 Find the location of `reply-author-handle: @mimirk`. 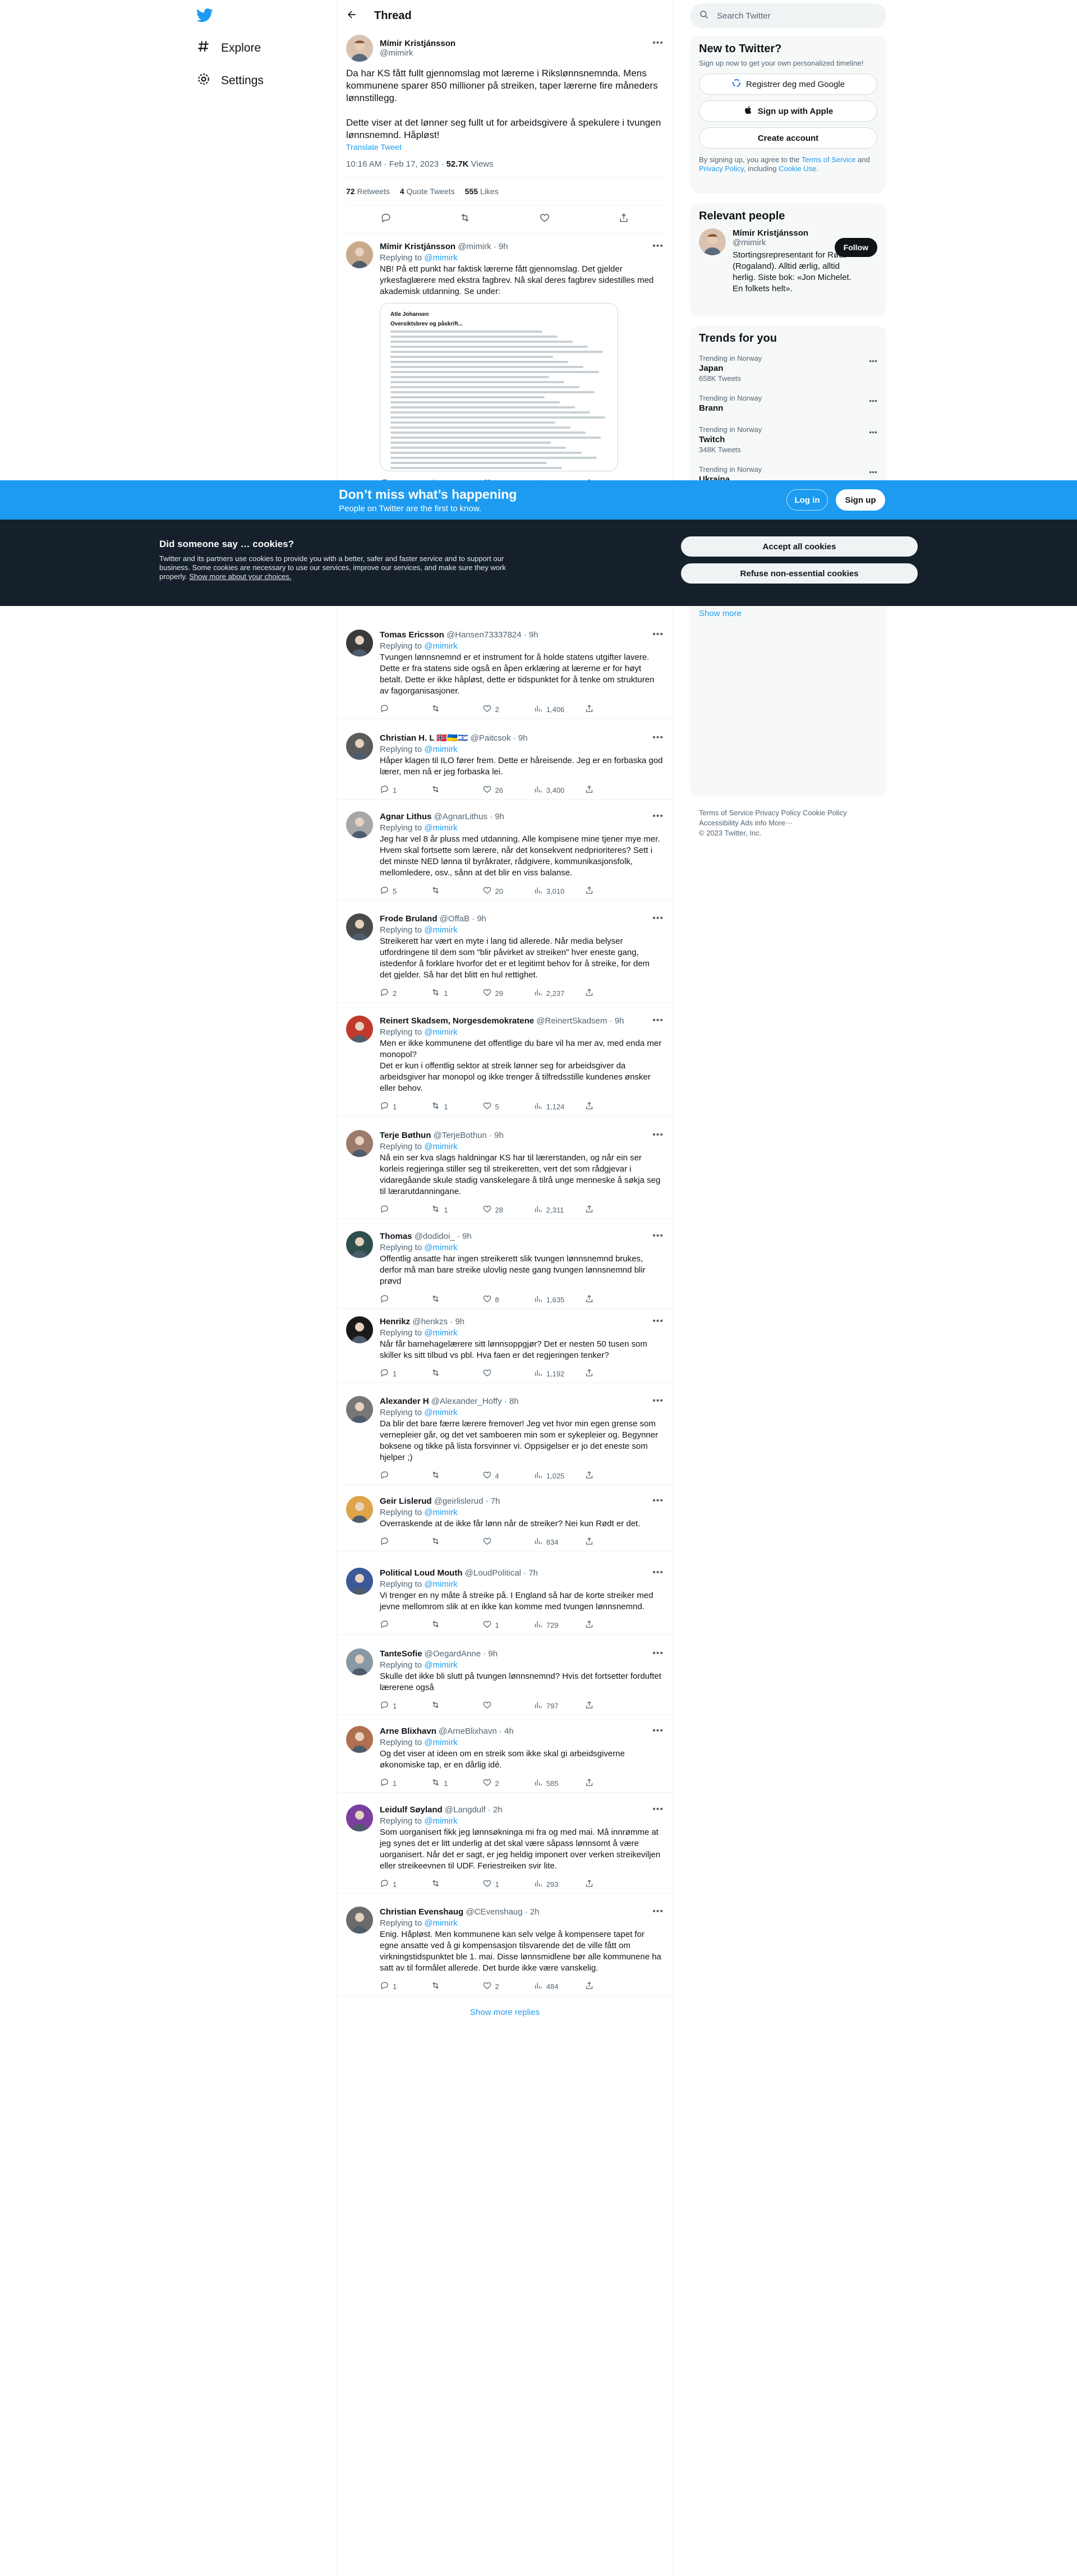

reply-author-handle: @mimirk is located at coordinates (474, 246).